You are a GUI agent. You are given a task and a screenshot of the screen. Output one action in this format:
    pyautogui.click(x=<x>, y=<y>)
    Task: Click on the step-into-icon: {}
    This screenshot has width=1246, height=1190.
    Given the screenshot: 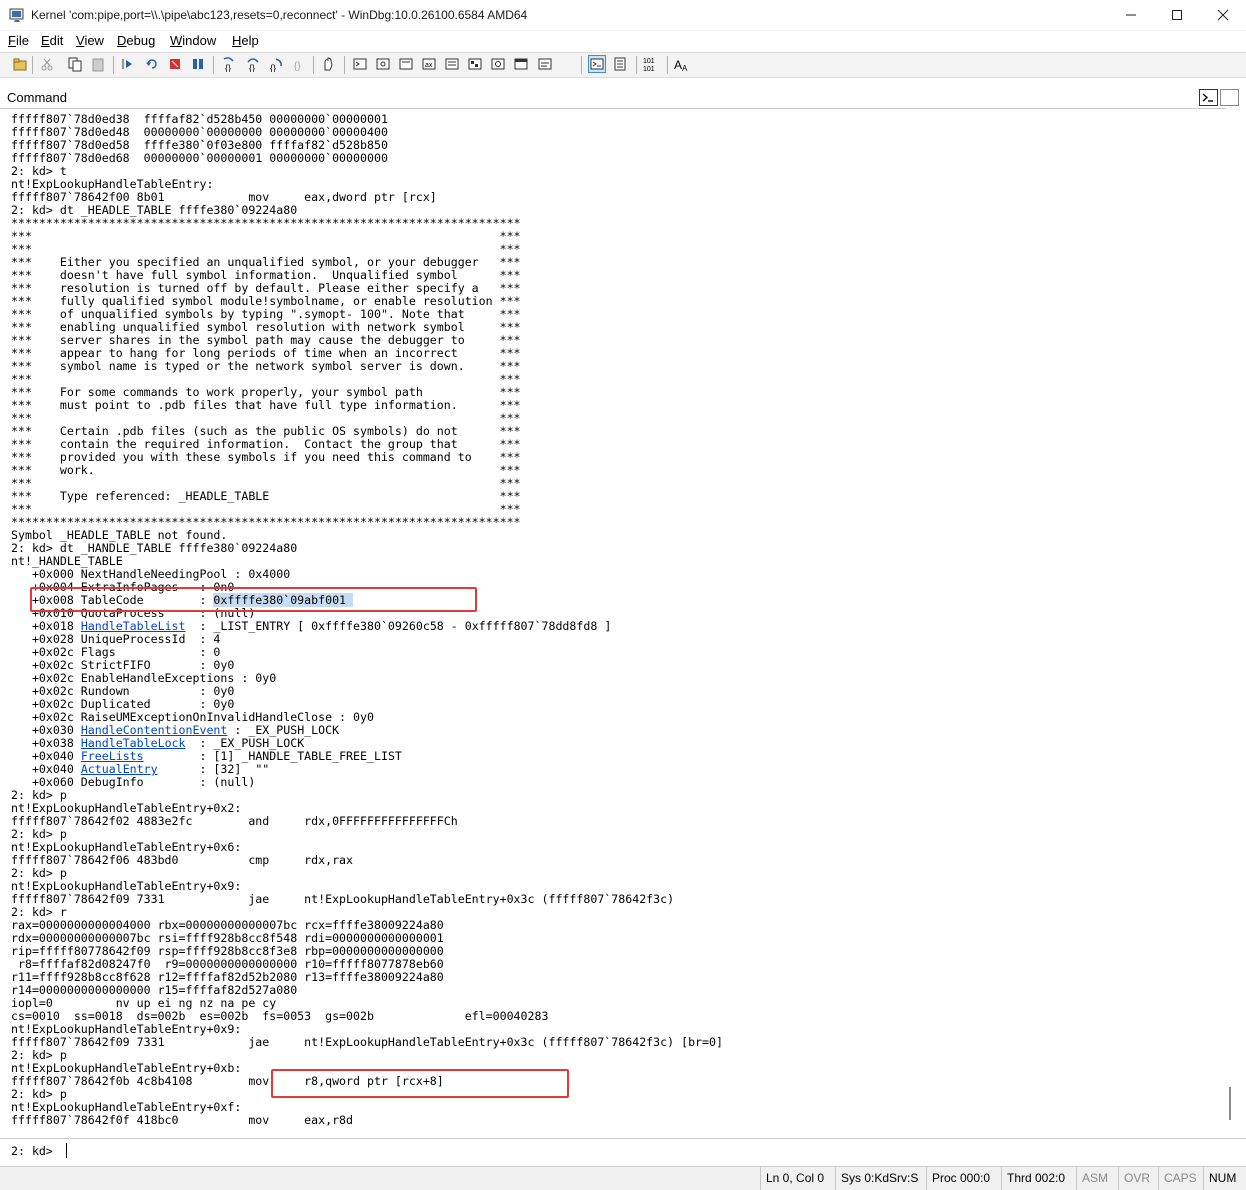 What is the action you would take?
    pyautogui.click(x=229, y=64)
    